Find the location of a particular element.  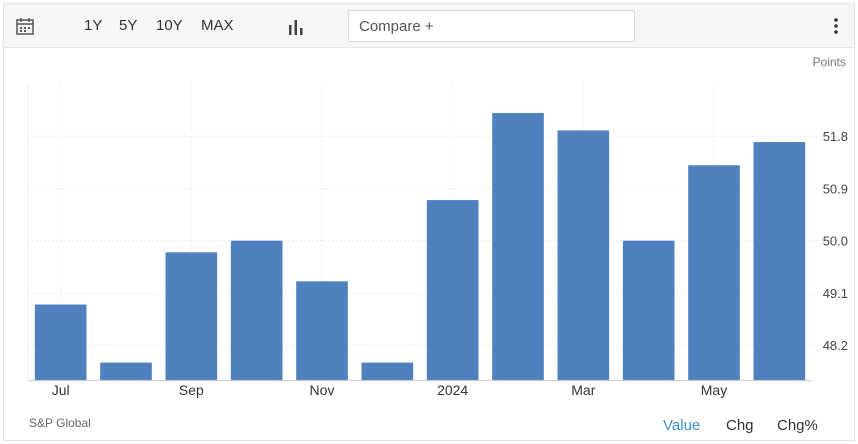

y-tick-label: 50.0 is located at coordinates (835, 241).